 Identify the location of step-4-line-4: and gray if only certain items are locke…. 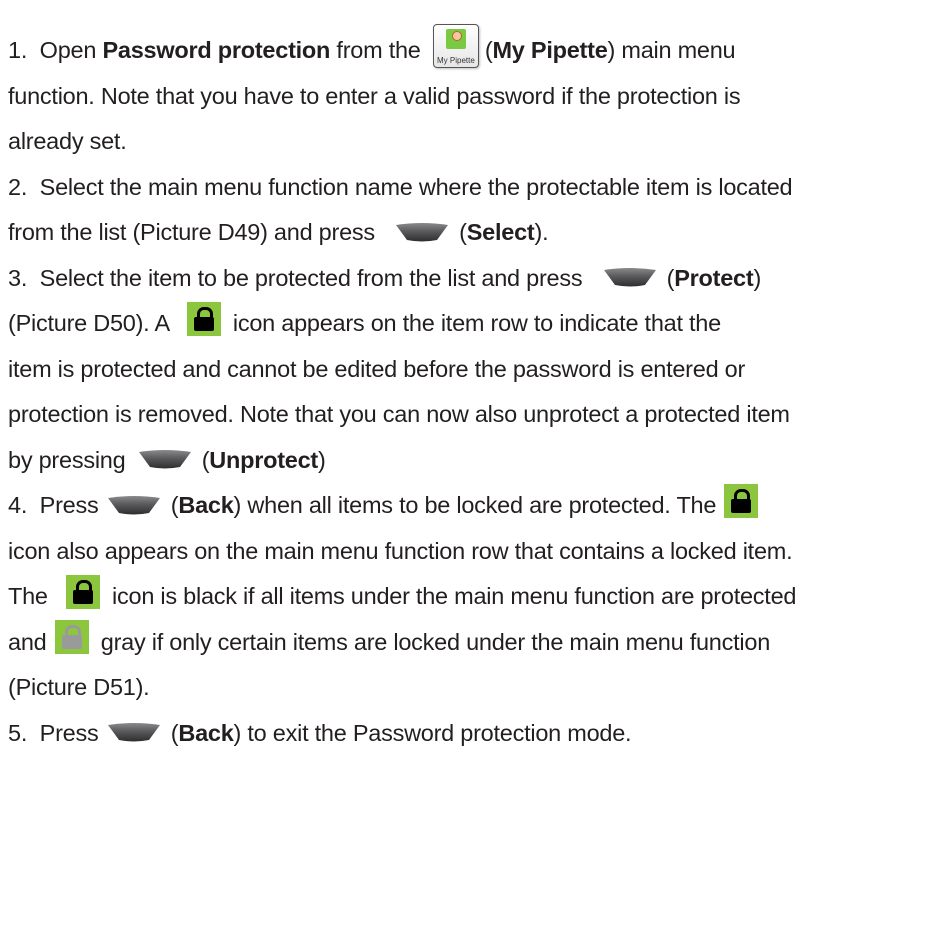
(464, 643).